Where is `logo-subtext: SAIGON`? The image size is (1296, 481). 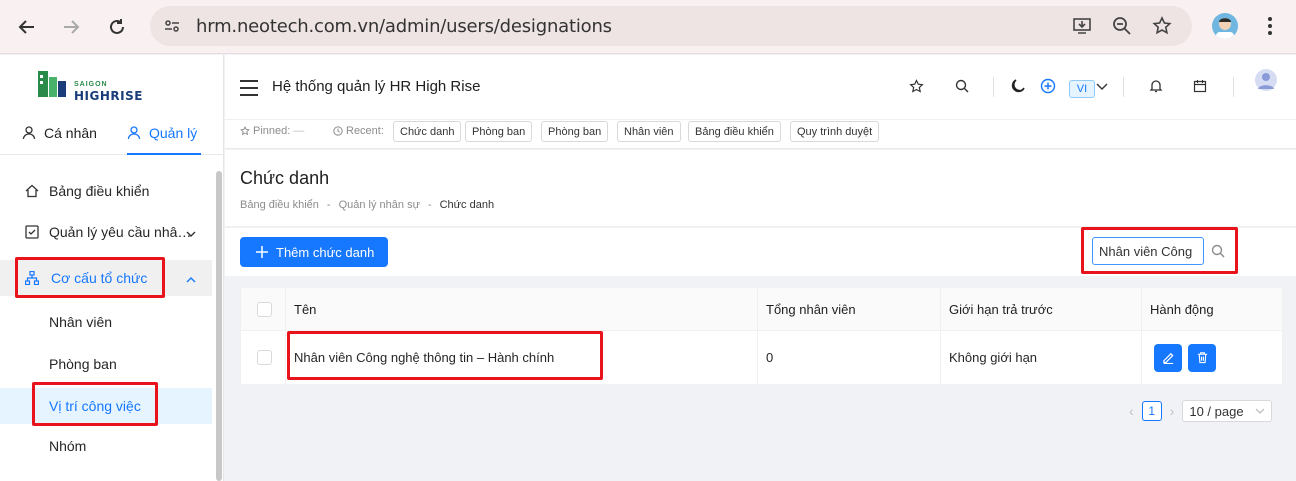 logo-subtext: SAIGON is located at coordinates (91, 84).